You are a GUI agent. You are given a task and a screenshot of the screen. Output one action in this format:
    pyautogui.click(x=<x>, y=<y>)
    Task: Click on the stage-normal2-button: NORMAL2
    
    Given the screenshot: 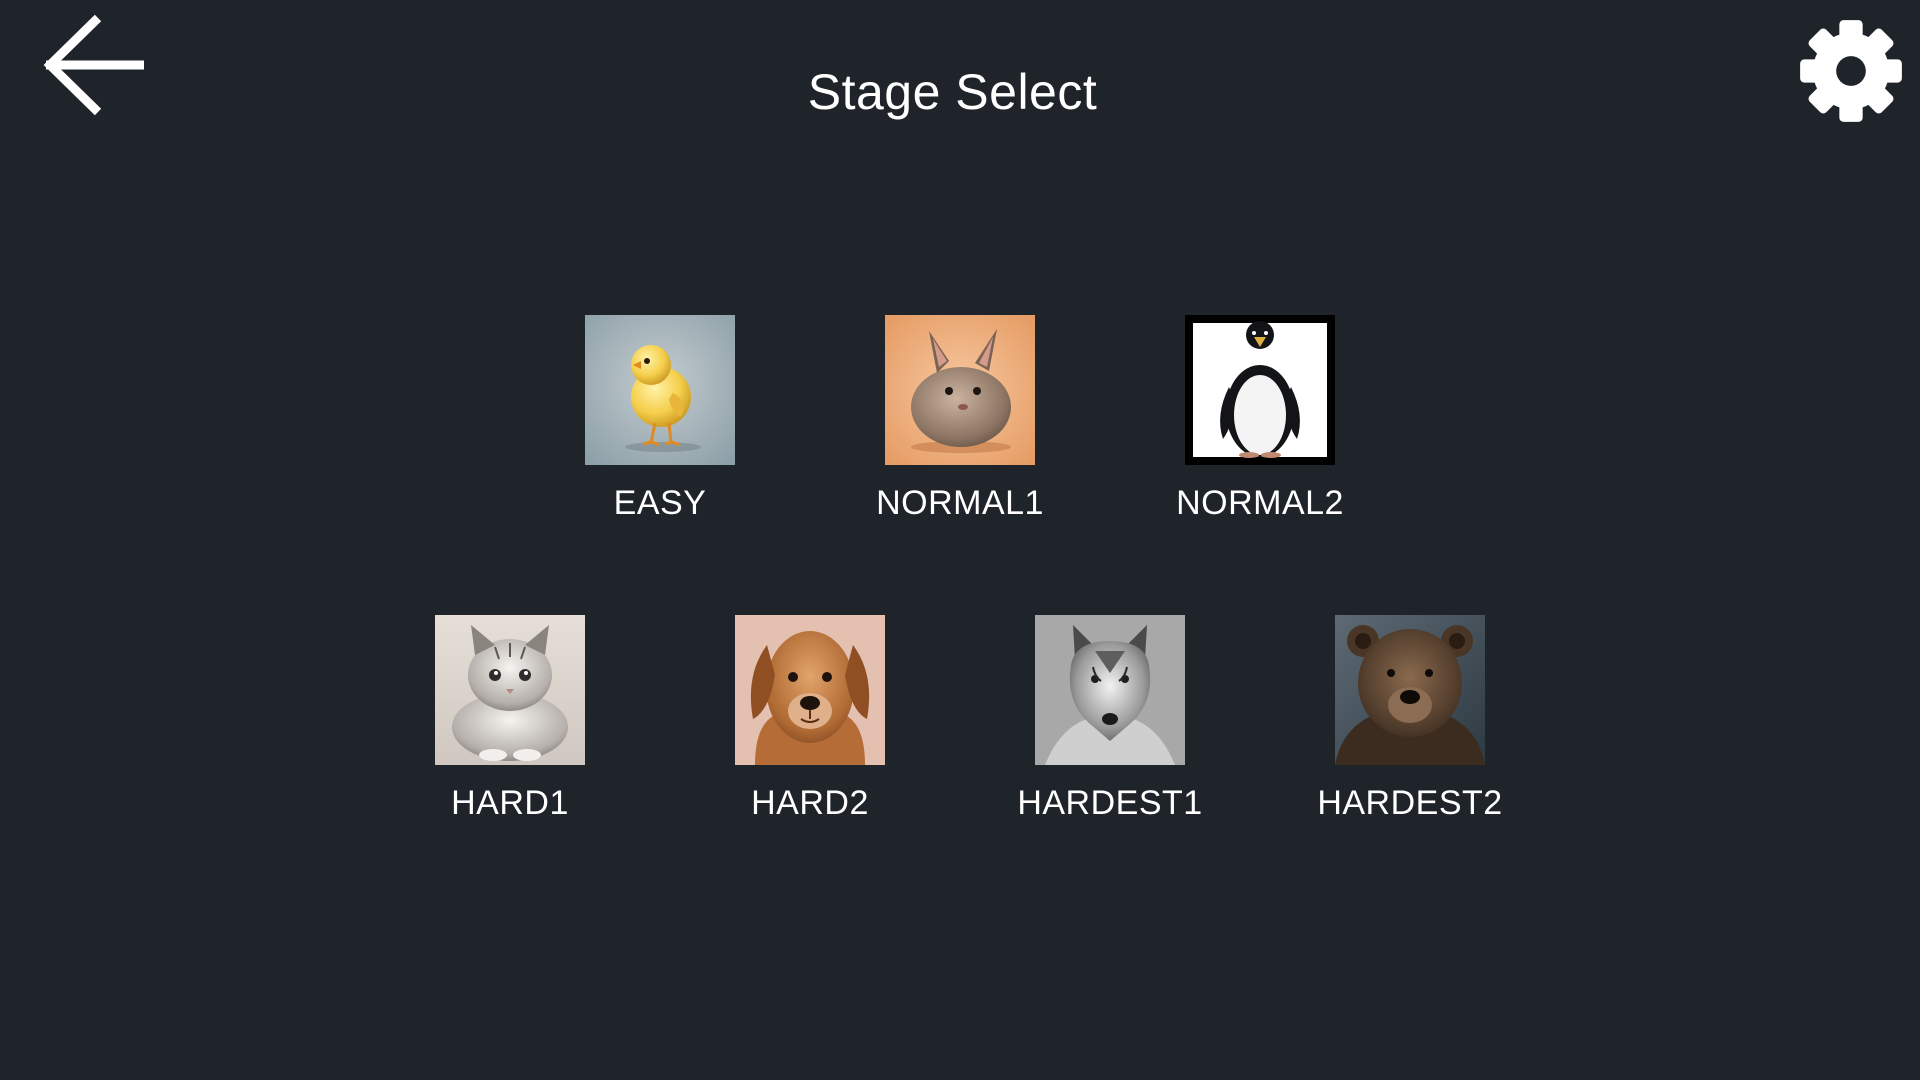 What is the action you would take?
    pyautogui.click(x=1260, y=419)
    